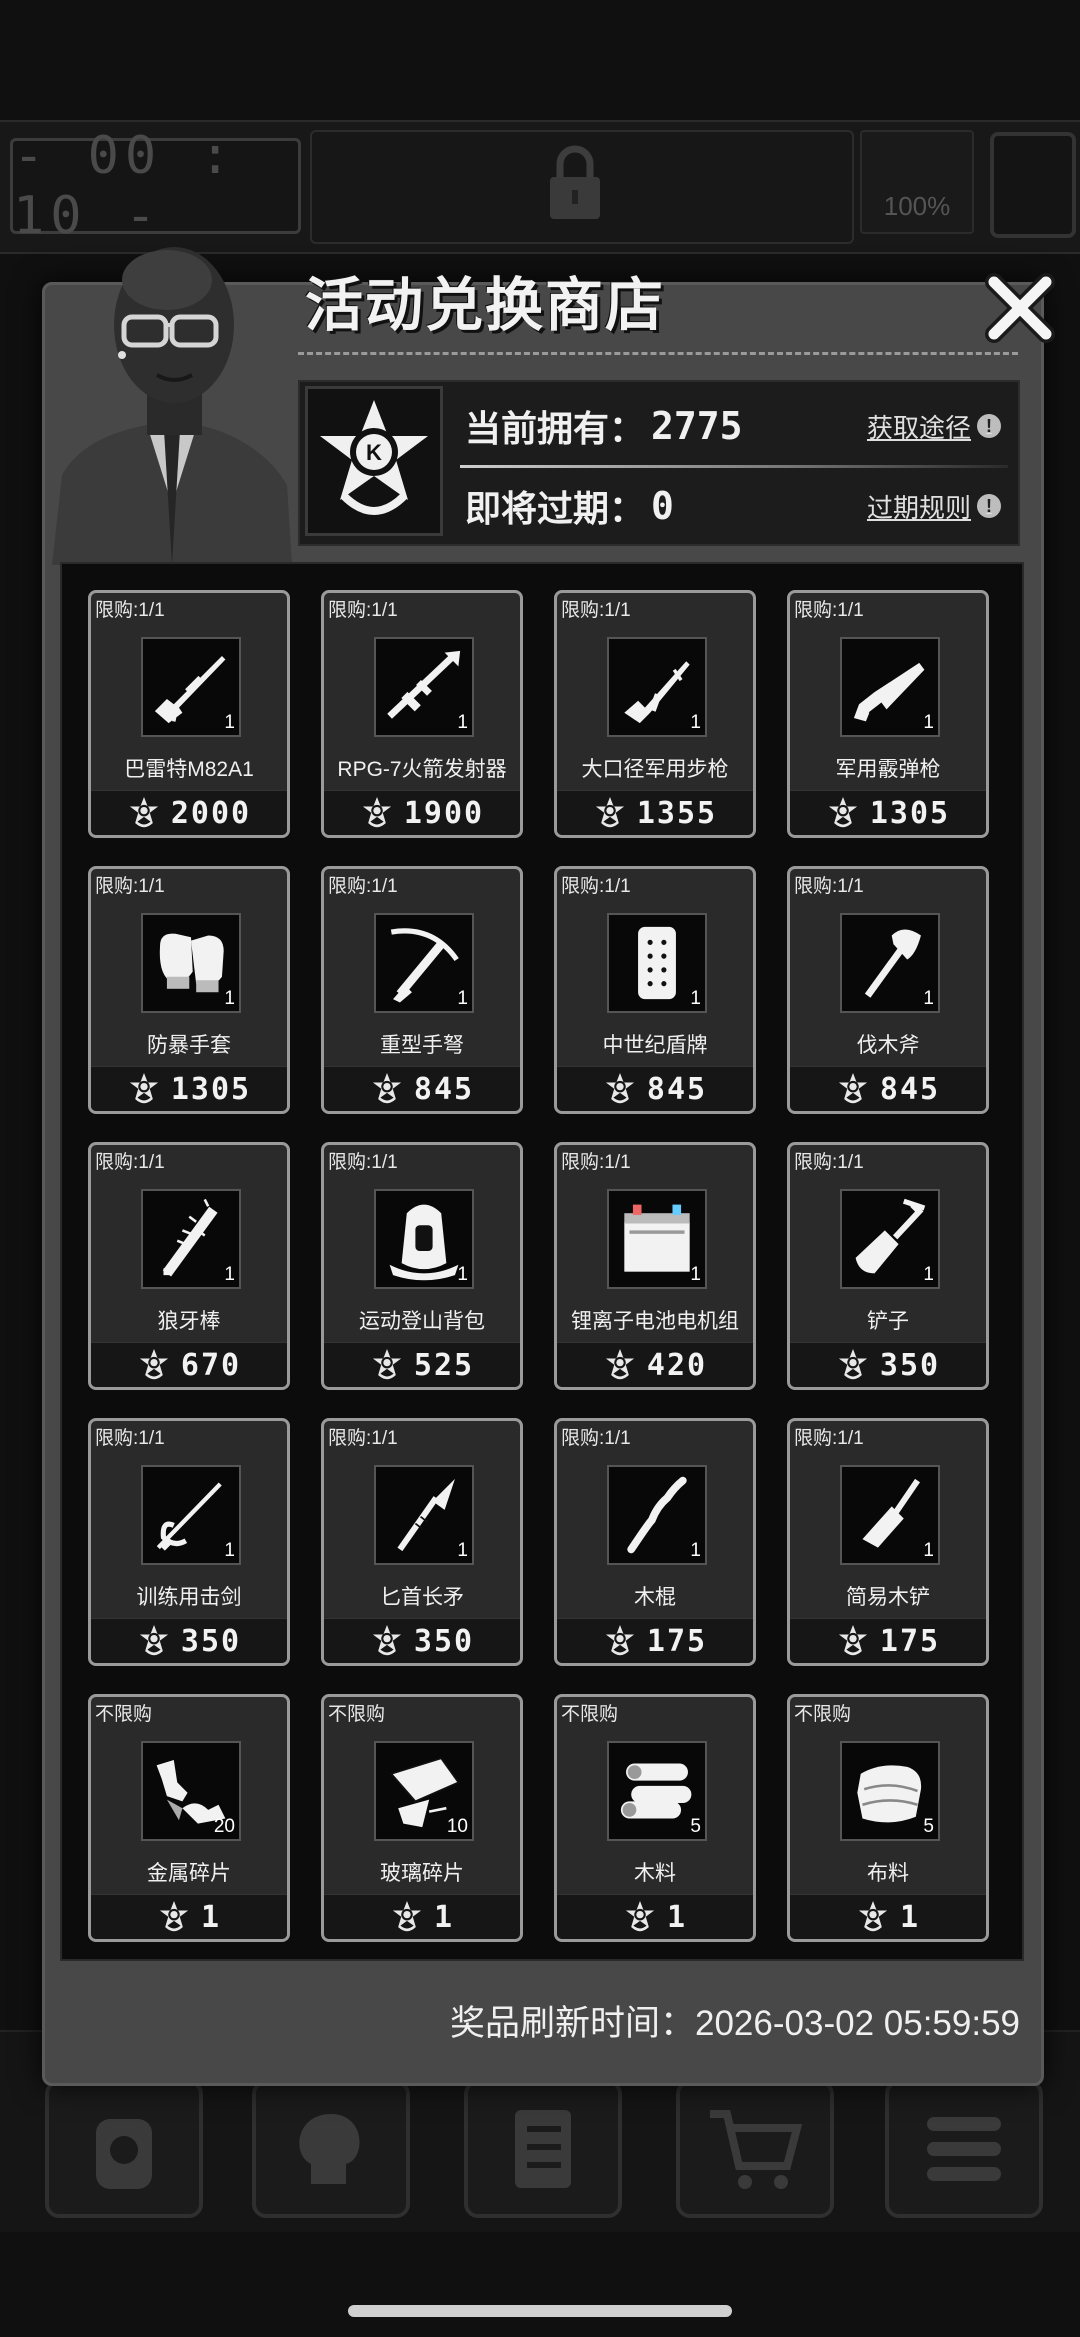 This screenshot has width=1080, height=2337. I want to click on expire-rules-link: 过期规则 !, so click(934, 506).